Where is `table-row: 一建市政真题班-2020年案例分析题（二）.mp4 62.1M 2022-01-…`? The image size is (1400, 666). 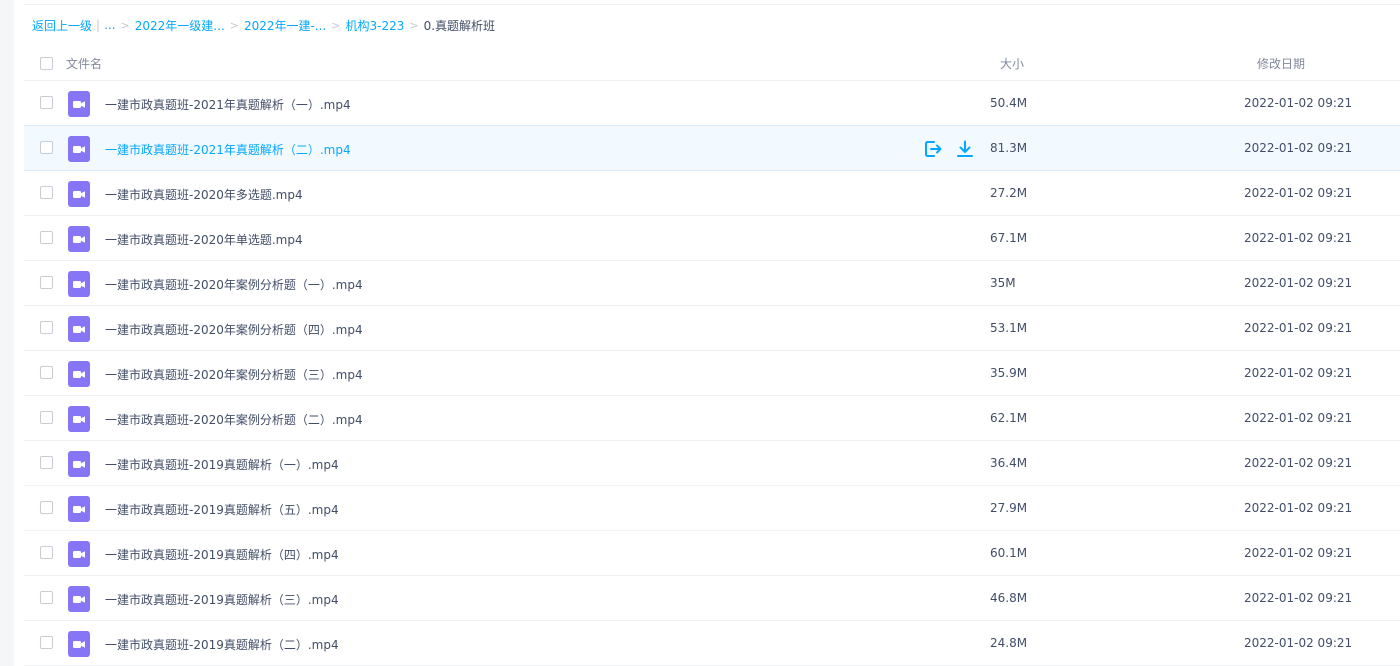
table-row: 一建市政真题班-2020年案例分析题（二）.mp4 62.1M 2022-01-… is located at coordinates (712, 418).